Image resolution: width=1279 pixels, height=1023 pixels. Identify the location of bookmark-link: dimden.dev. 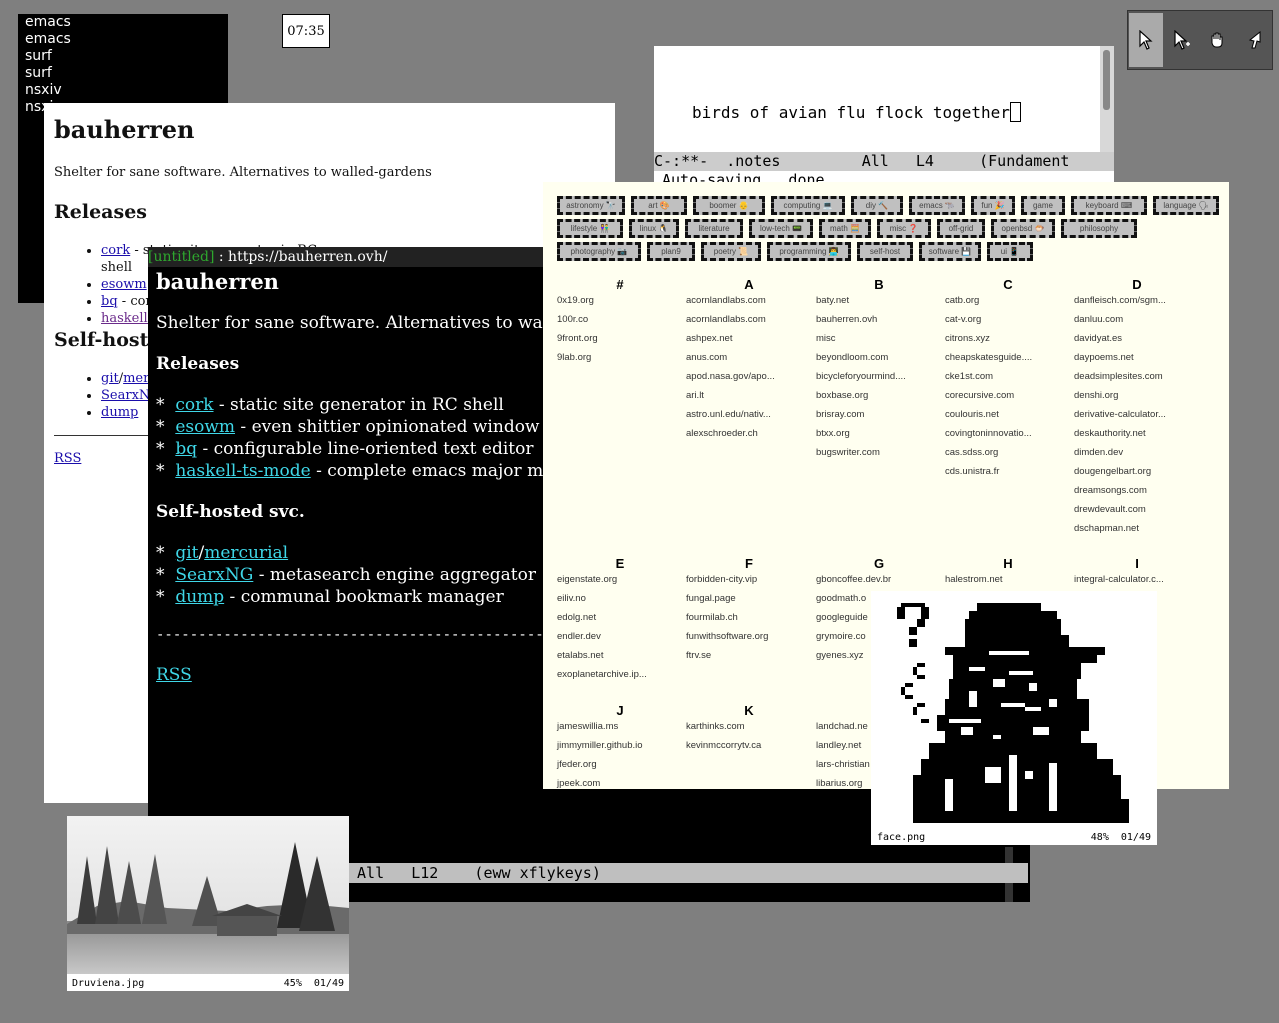
(1098, 452).